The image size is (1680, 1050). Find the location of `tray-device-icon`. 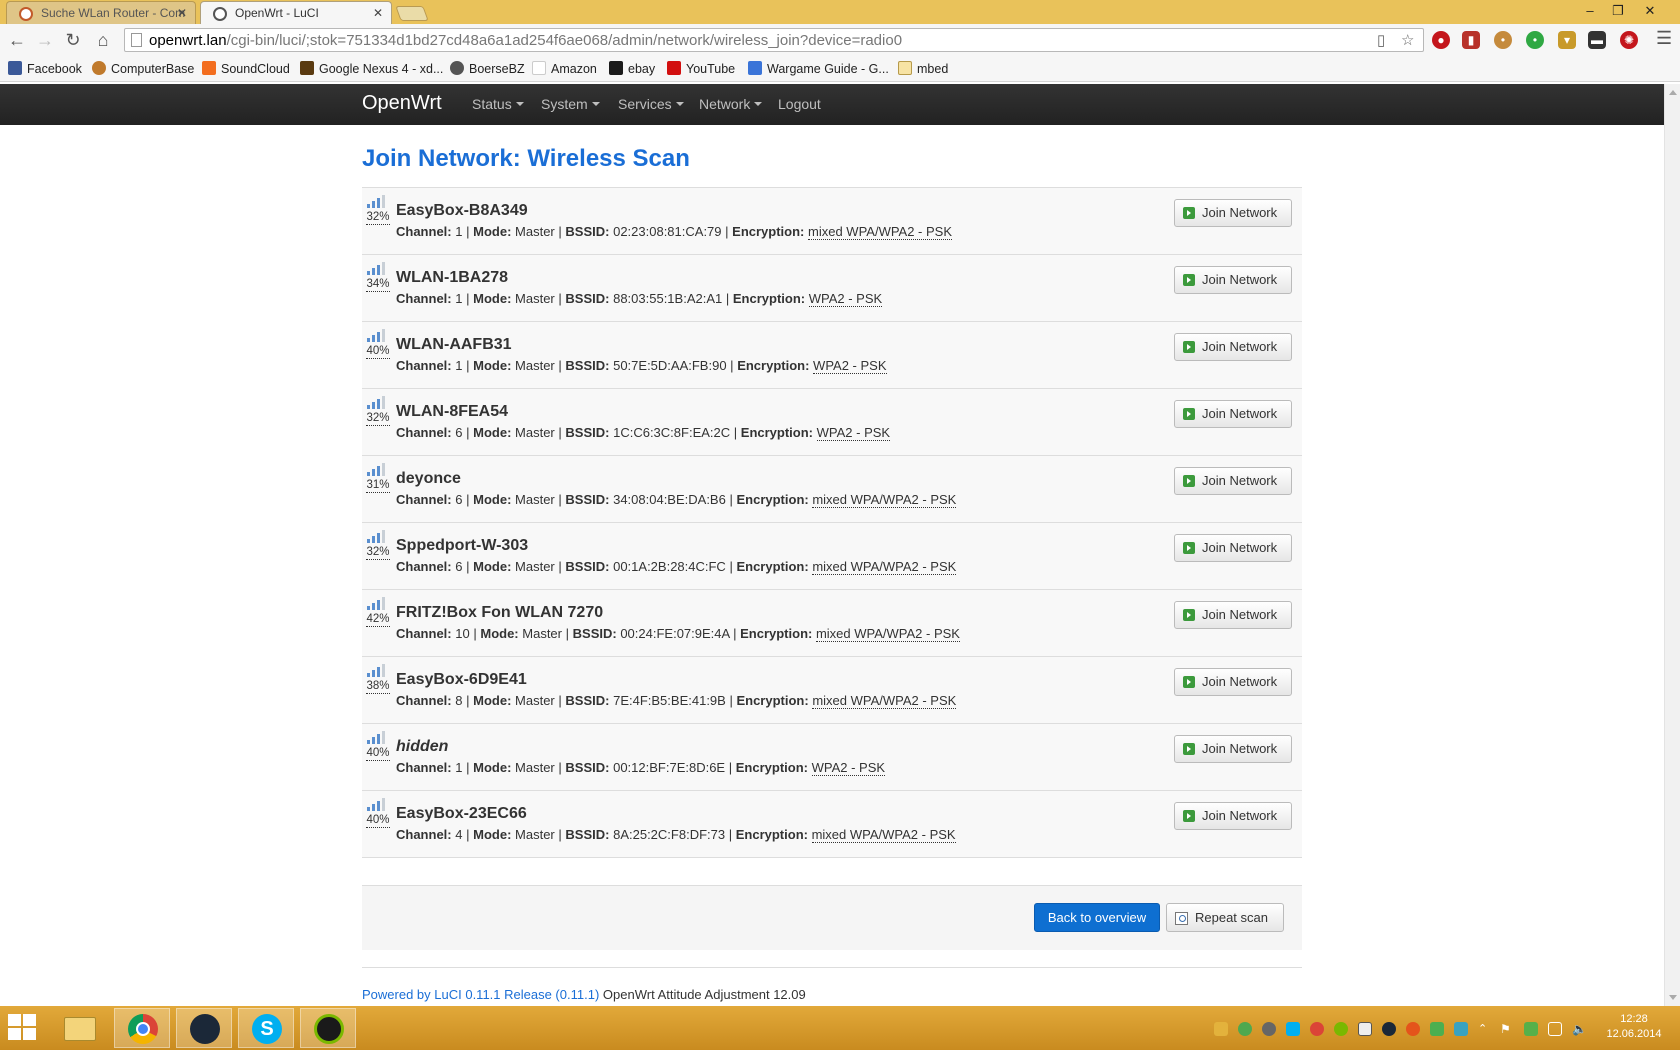

tray-device-icon is located at coordinates (1365, 1029).